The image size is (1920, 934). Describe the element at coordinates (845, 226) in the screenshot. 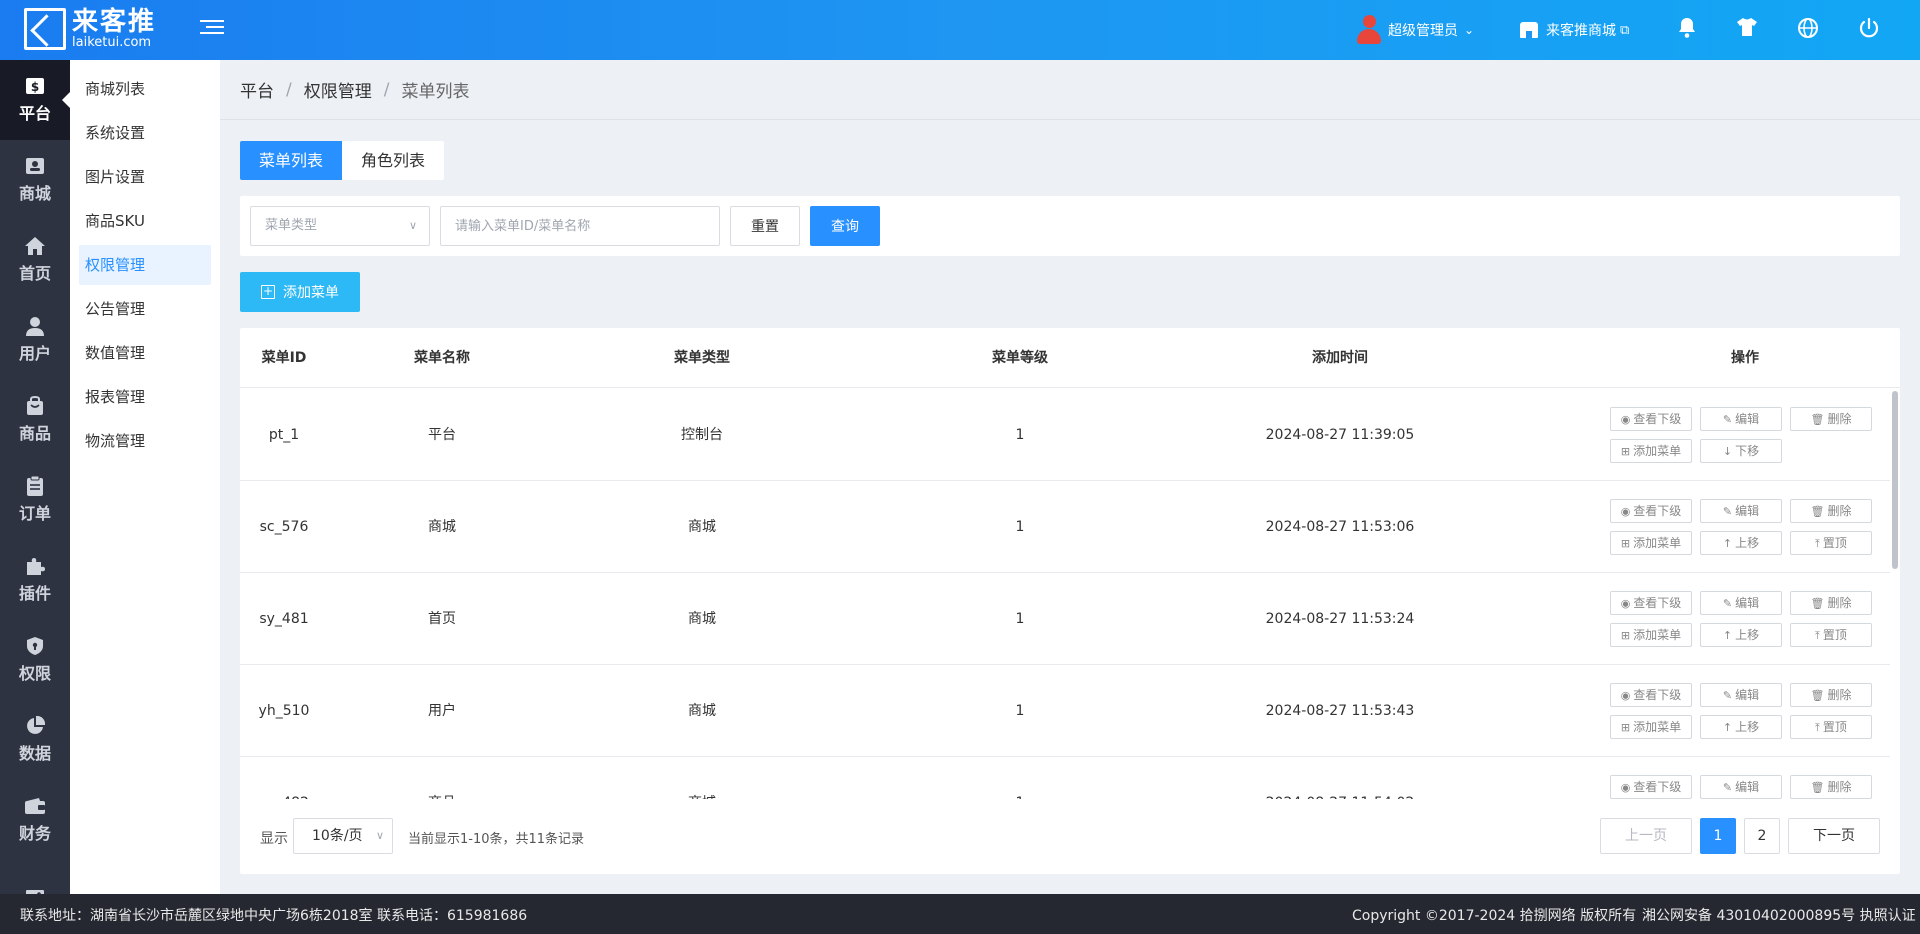

I see `query-button: 查询` at that location.